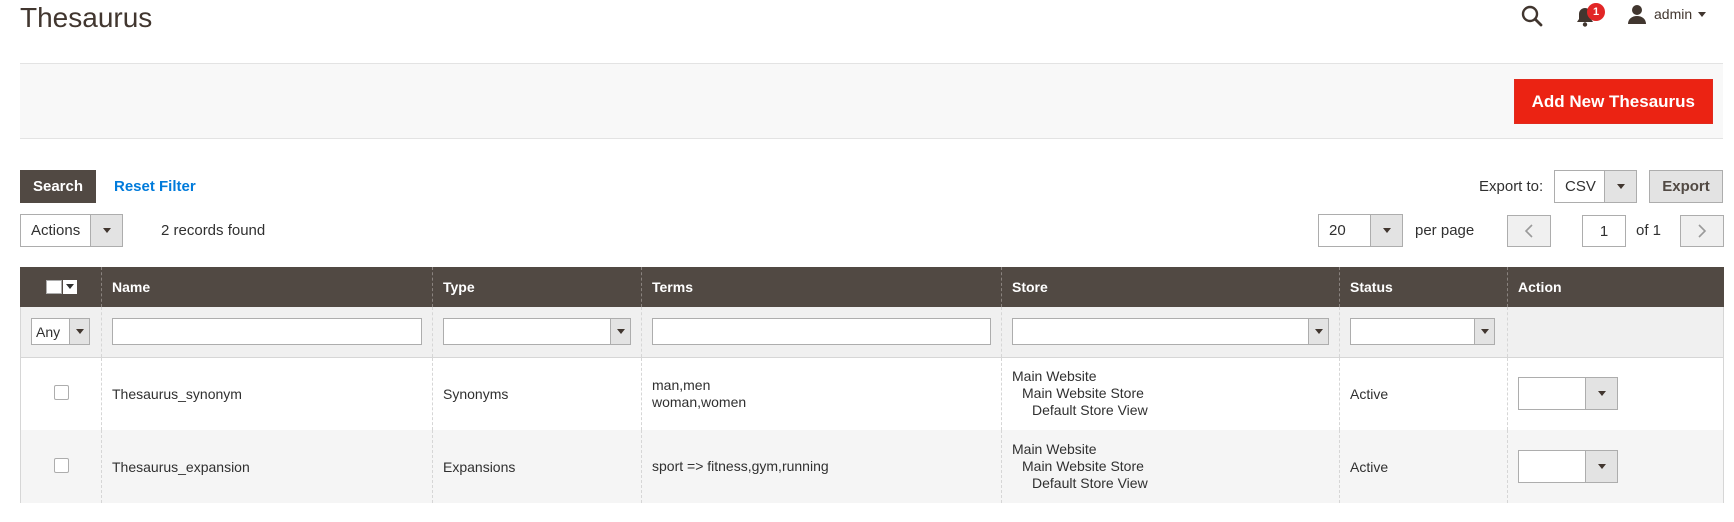 The height and width of the screenshot is (522, 1734). I want to click on reset-filter-link: Reset Filter, so click(155, 186).